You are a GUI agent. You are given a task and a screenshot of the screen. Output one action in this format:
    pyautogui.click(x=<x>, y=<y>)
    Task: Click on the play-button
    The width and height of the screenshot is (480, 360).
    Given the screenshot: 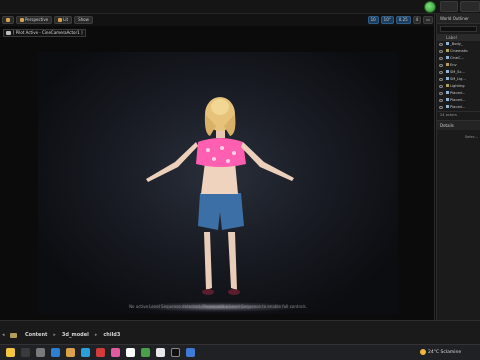 What is the action you would take?
    pyautogui.click(x=430, y=7)
    